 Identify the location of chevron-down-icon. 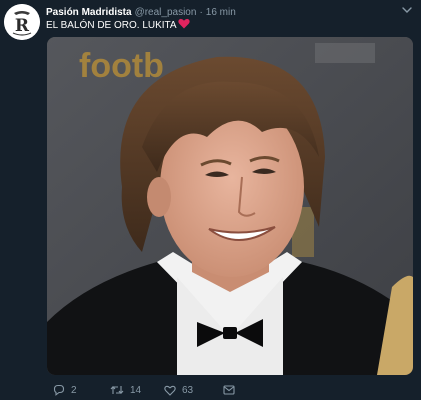
(407, 10).